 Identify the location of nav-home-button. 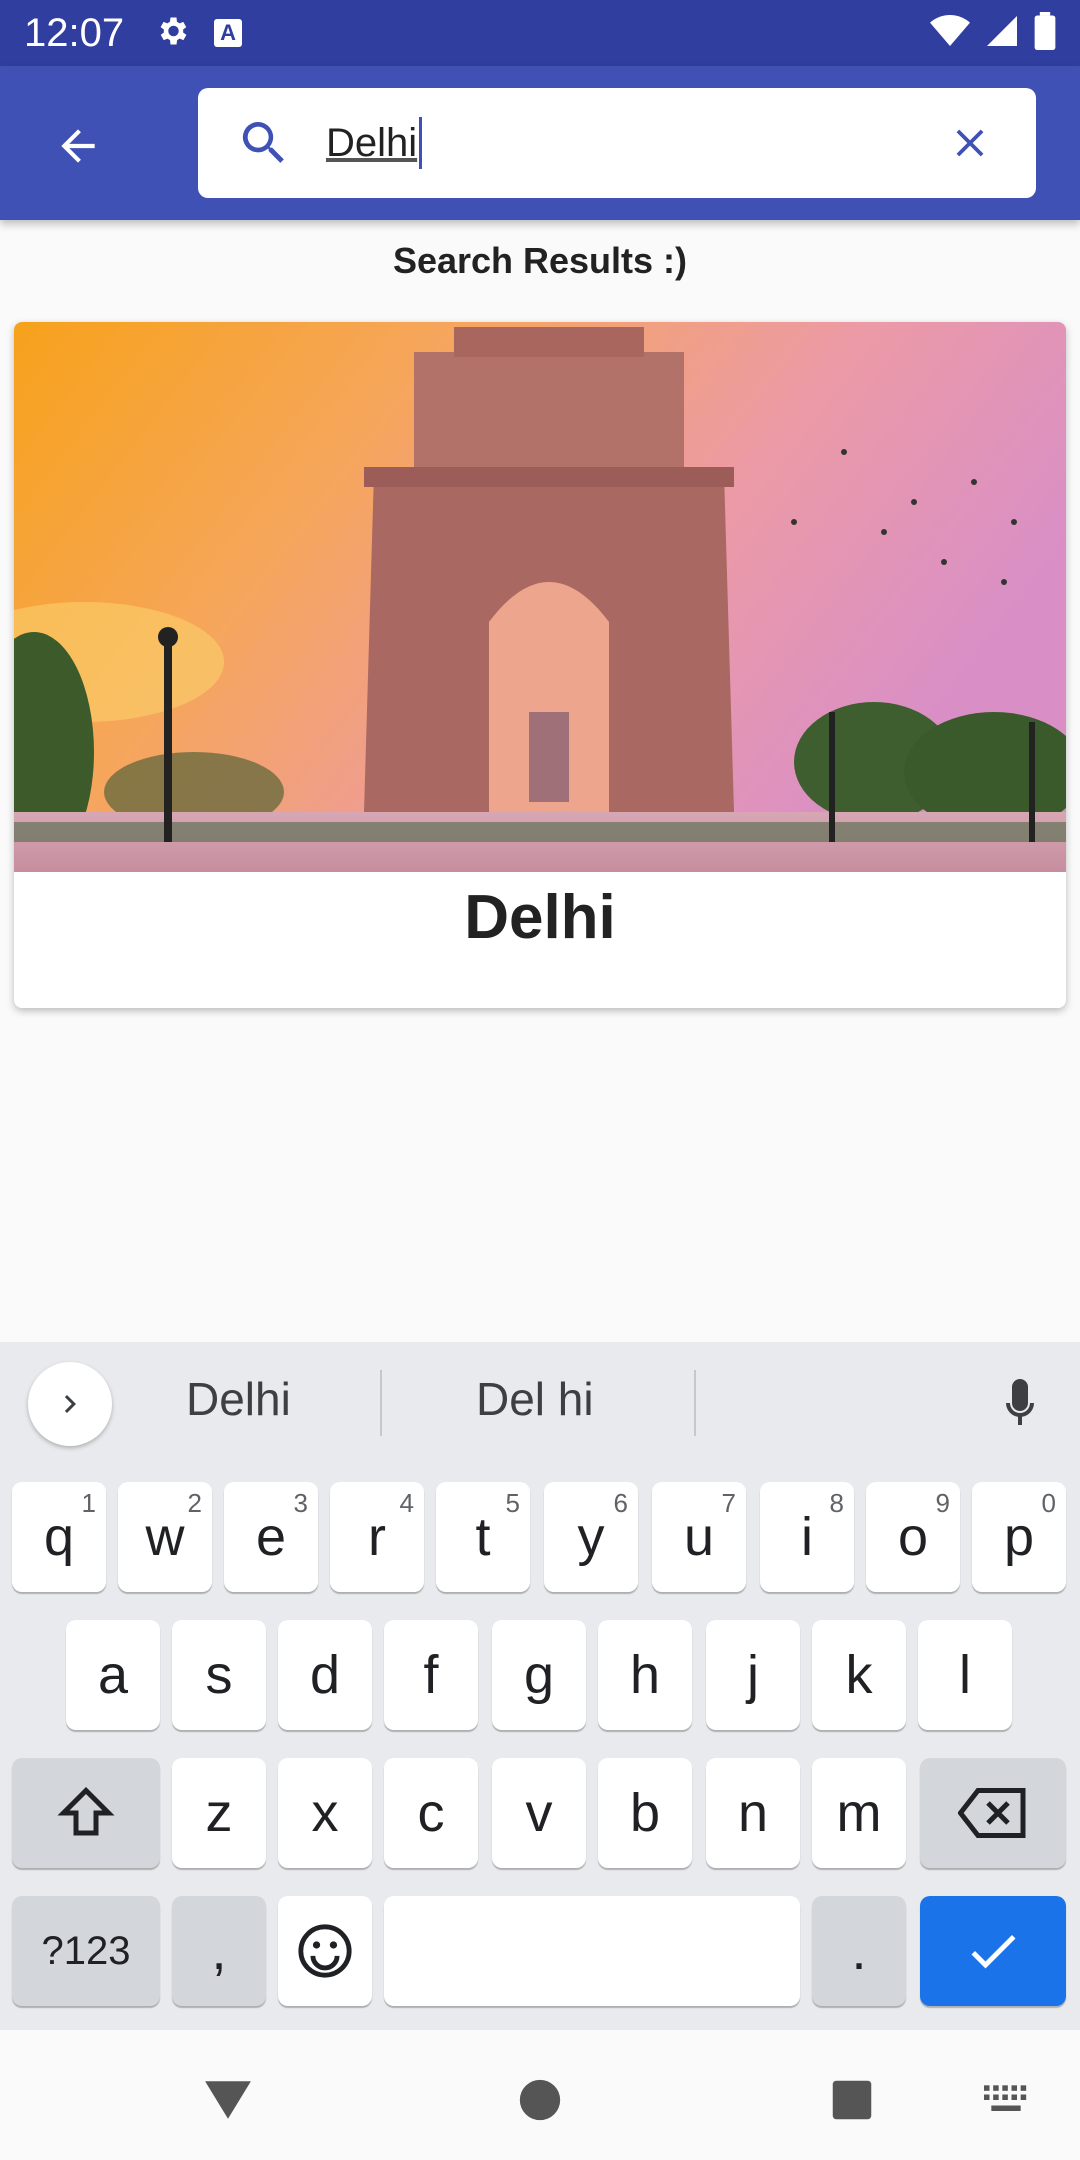
(540, 2100).